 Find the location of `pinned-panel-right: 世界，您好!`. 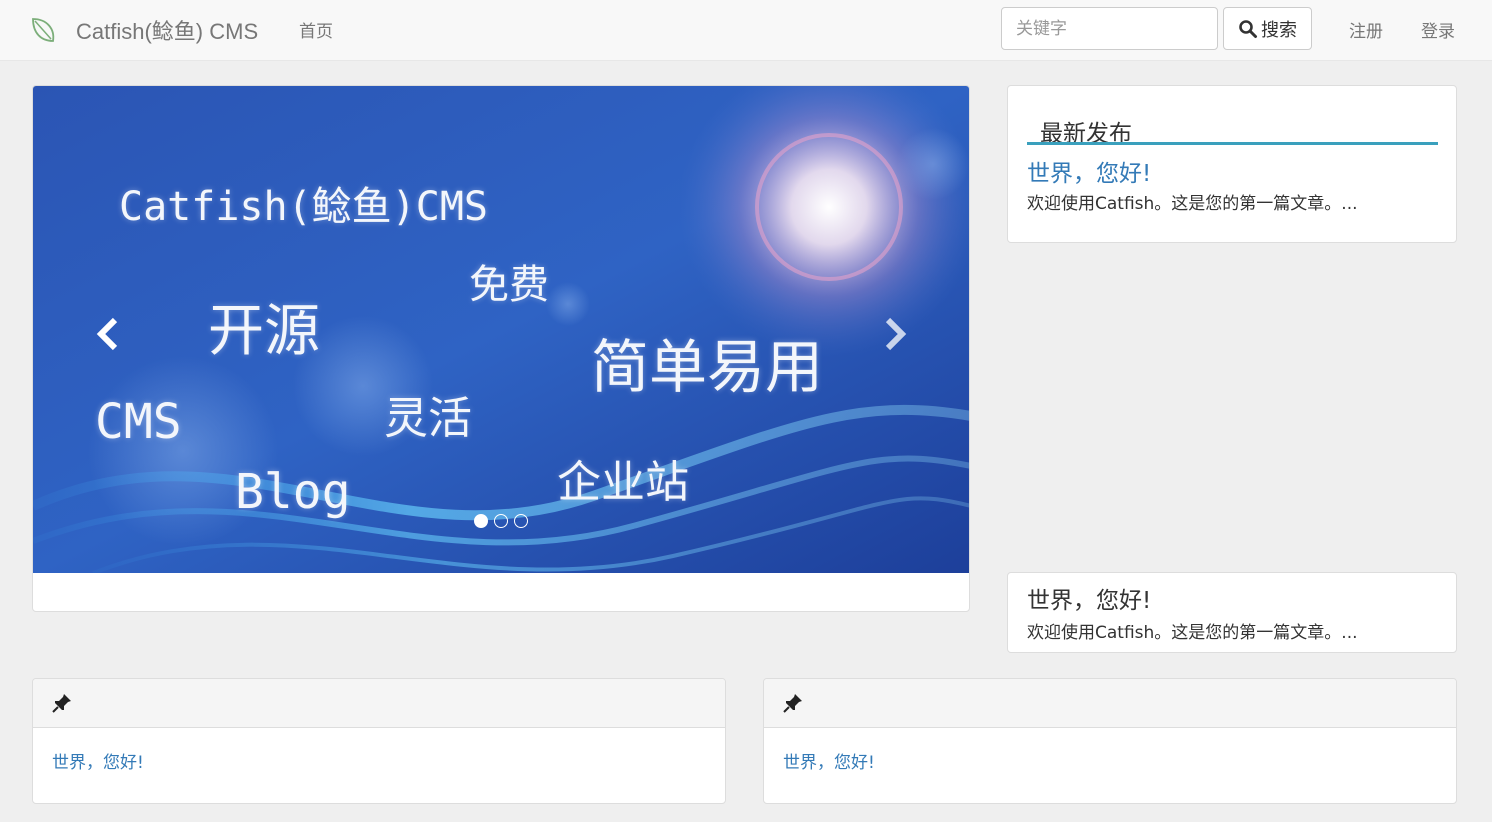

pinned-panel-right: 世界，您好! is located at coordinates (1110, 741).